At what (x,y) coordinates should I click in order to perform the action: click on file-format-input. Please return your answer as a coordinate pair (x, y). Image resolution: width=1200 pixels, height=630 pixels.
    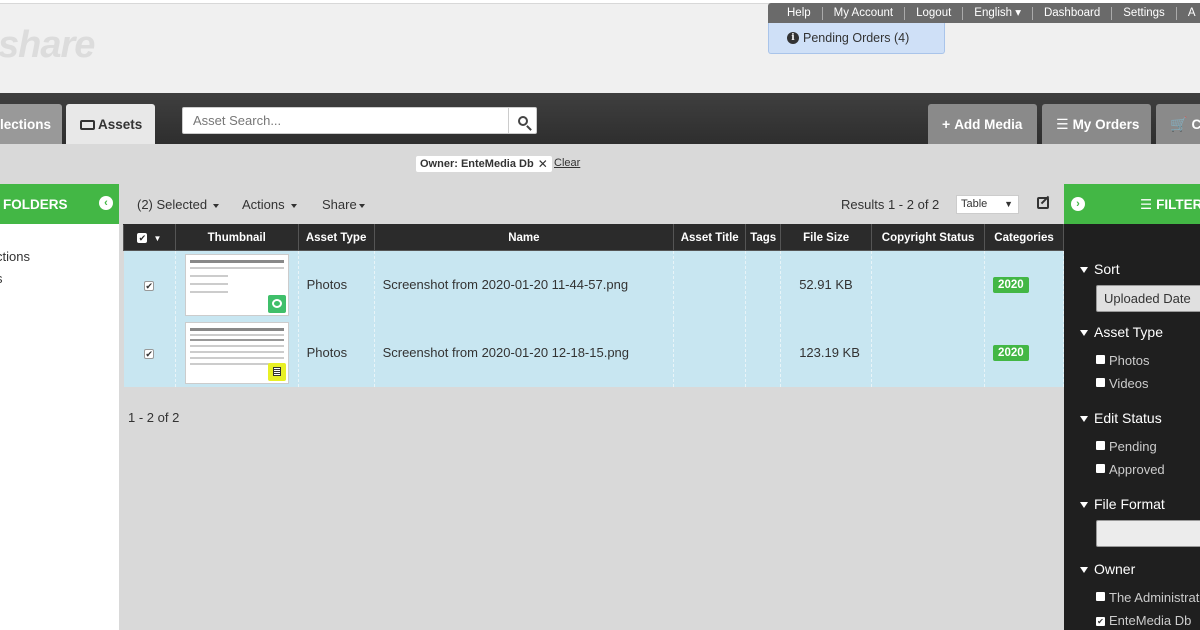
    Looking at the image, I should click on (1148, 533).